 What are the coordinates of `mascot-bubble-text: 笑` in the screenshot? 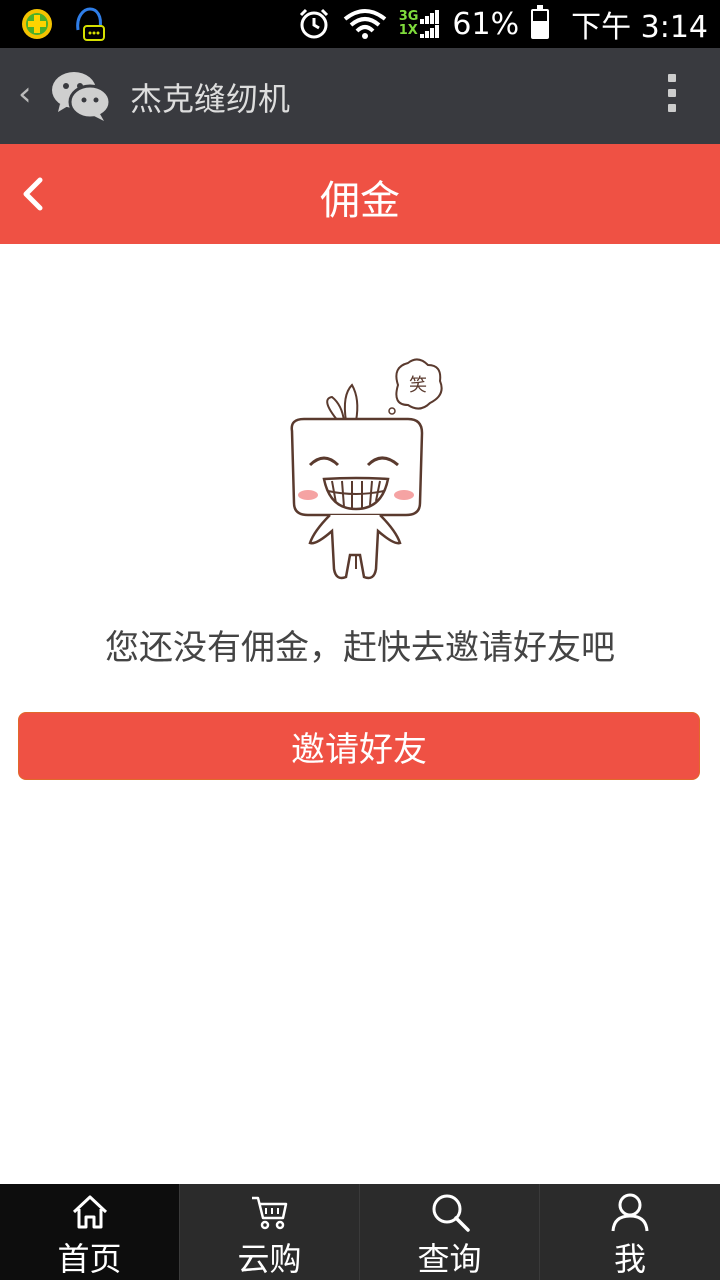 It's located at (418, 385).